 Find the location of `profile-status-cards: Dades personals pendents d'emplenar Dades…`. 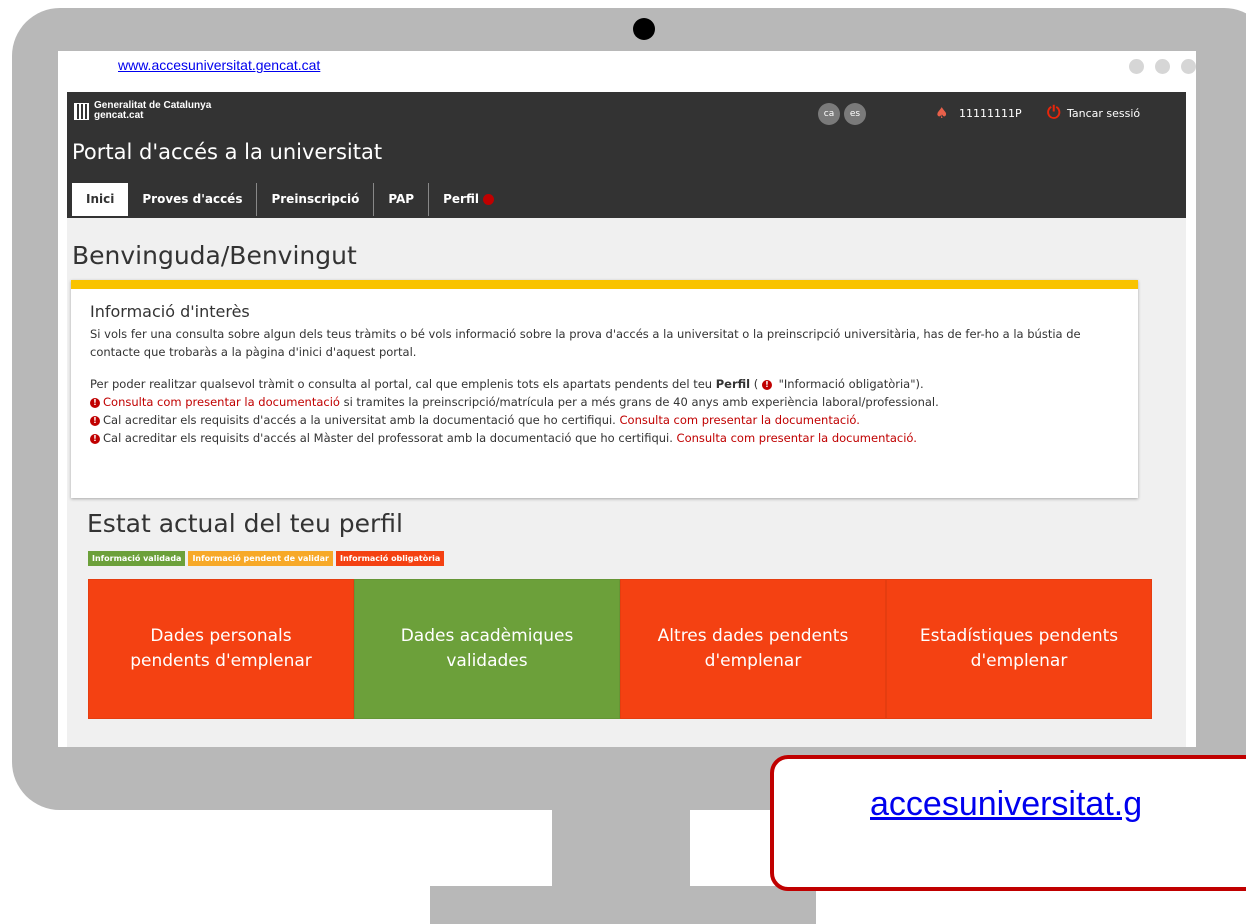

profile-status-cards: Dades personals pendents d'emplenar Dades… is located at coordinates (620, 649).